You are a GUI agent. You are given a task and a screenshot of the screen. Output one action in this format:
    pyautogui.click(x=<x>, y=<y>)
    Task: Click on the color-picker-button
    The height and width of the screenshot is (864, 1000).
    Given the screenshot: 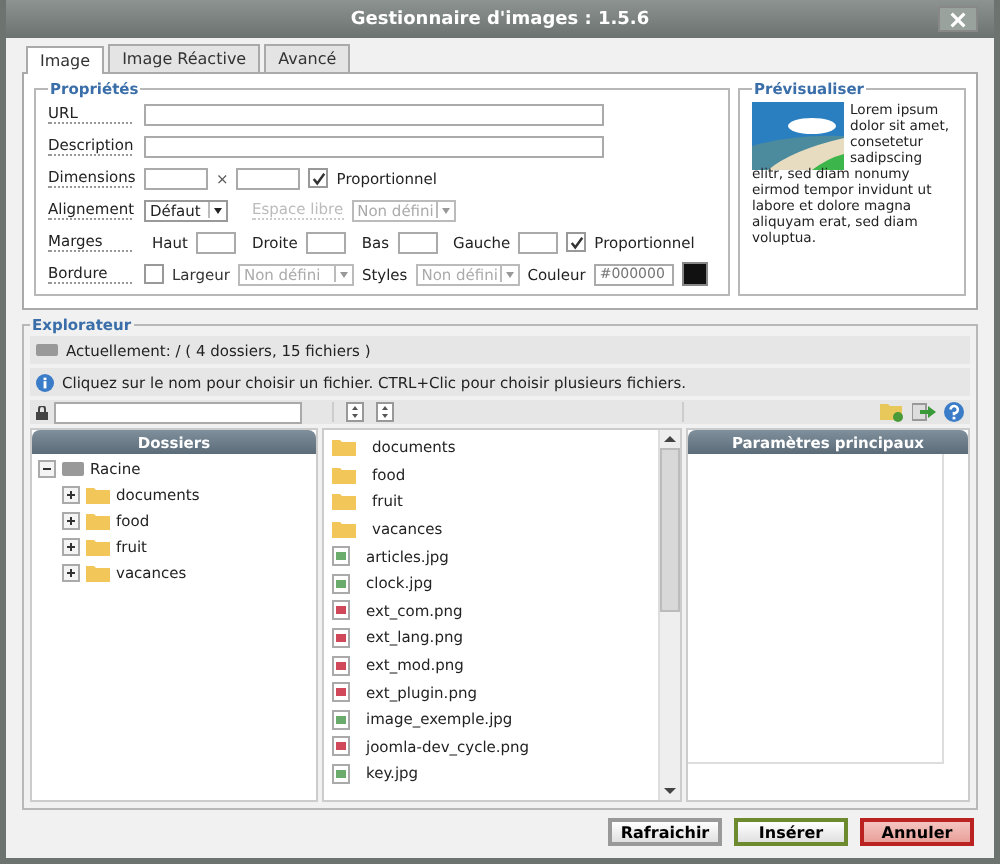 What is the action you would take?
    pyautogui.click(x=694, y=274)
    